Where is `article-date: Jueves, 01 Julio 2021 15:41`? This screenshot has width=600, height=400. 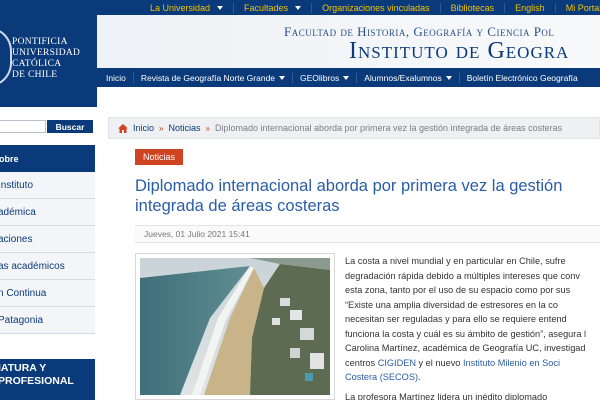 article-date: Jueves, 01 Julio 2021 15:41 is located at coordinates (367, 234).